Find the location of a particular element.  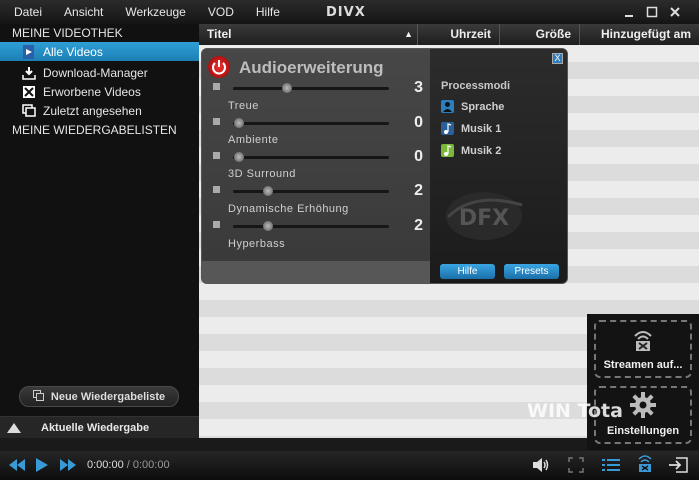

slider-ambience-label: Ambiente is located at coordinates (253, 140).